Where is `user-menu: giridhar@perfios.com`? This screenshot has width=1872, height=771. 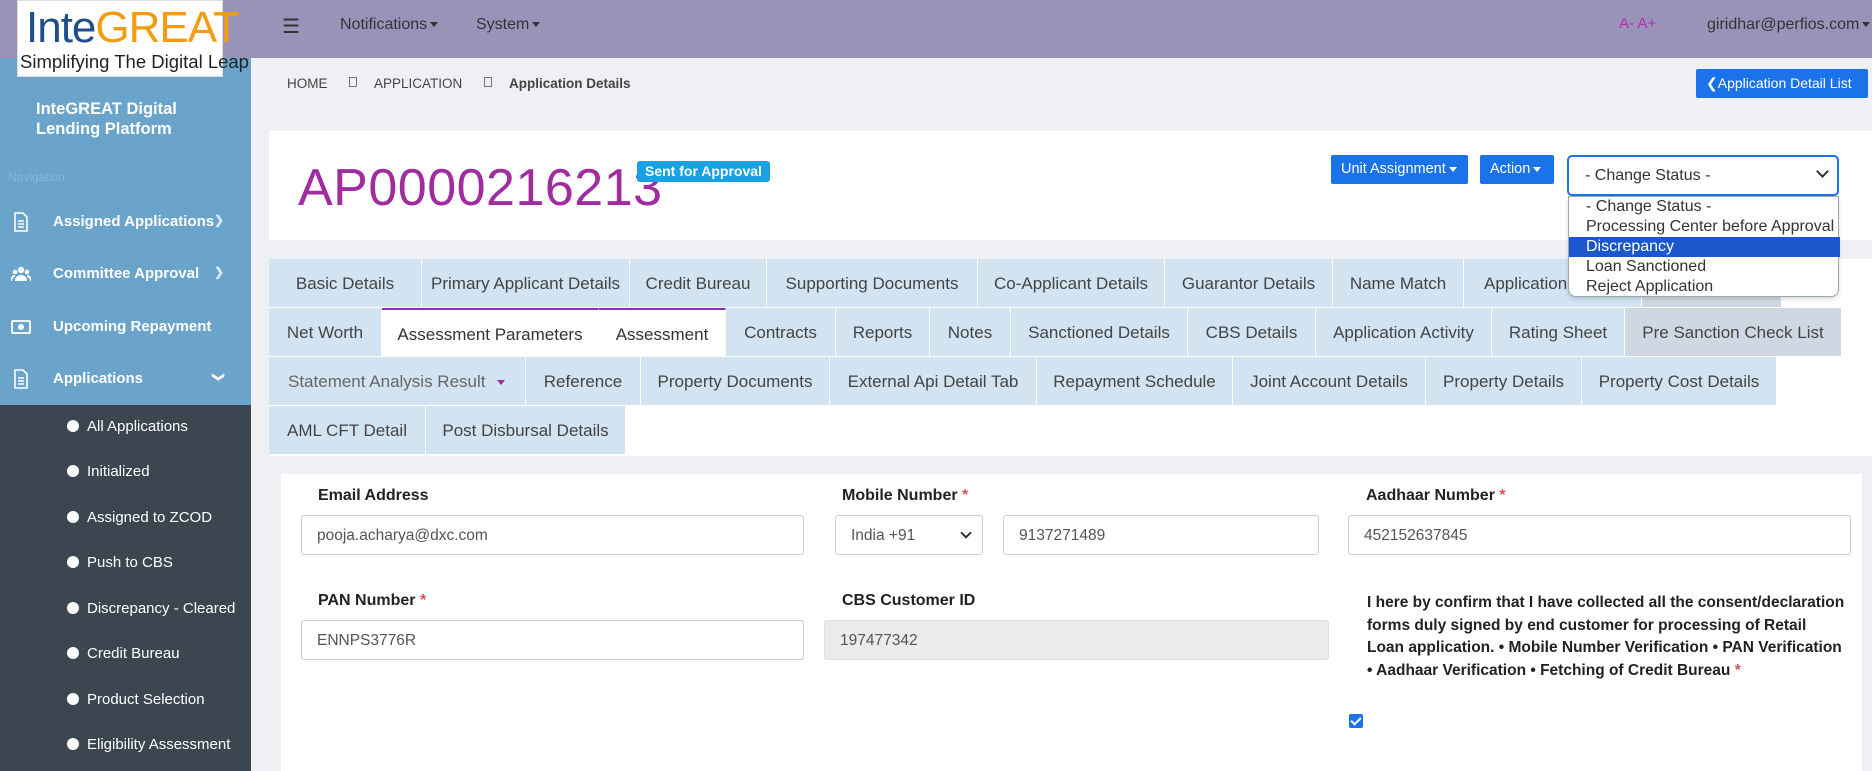 user-menu: giridhar@perfios.com is located at coordinates (1789, 25).